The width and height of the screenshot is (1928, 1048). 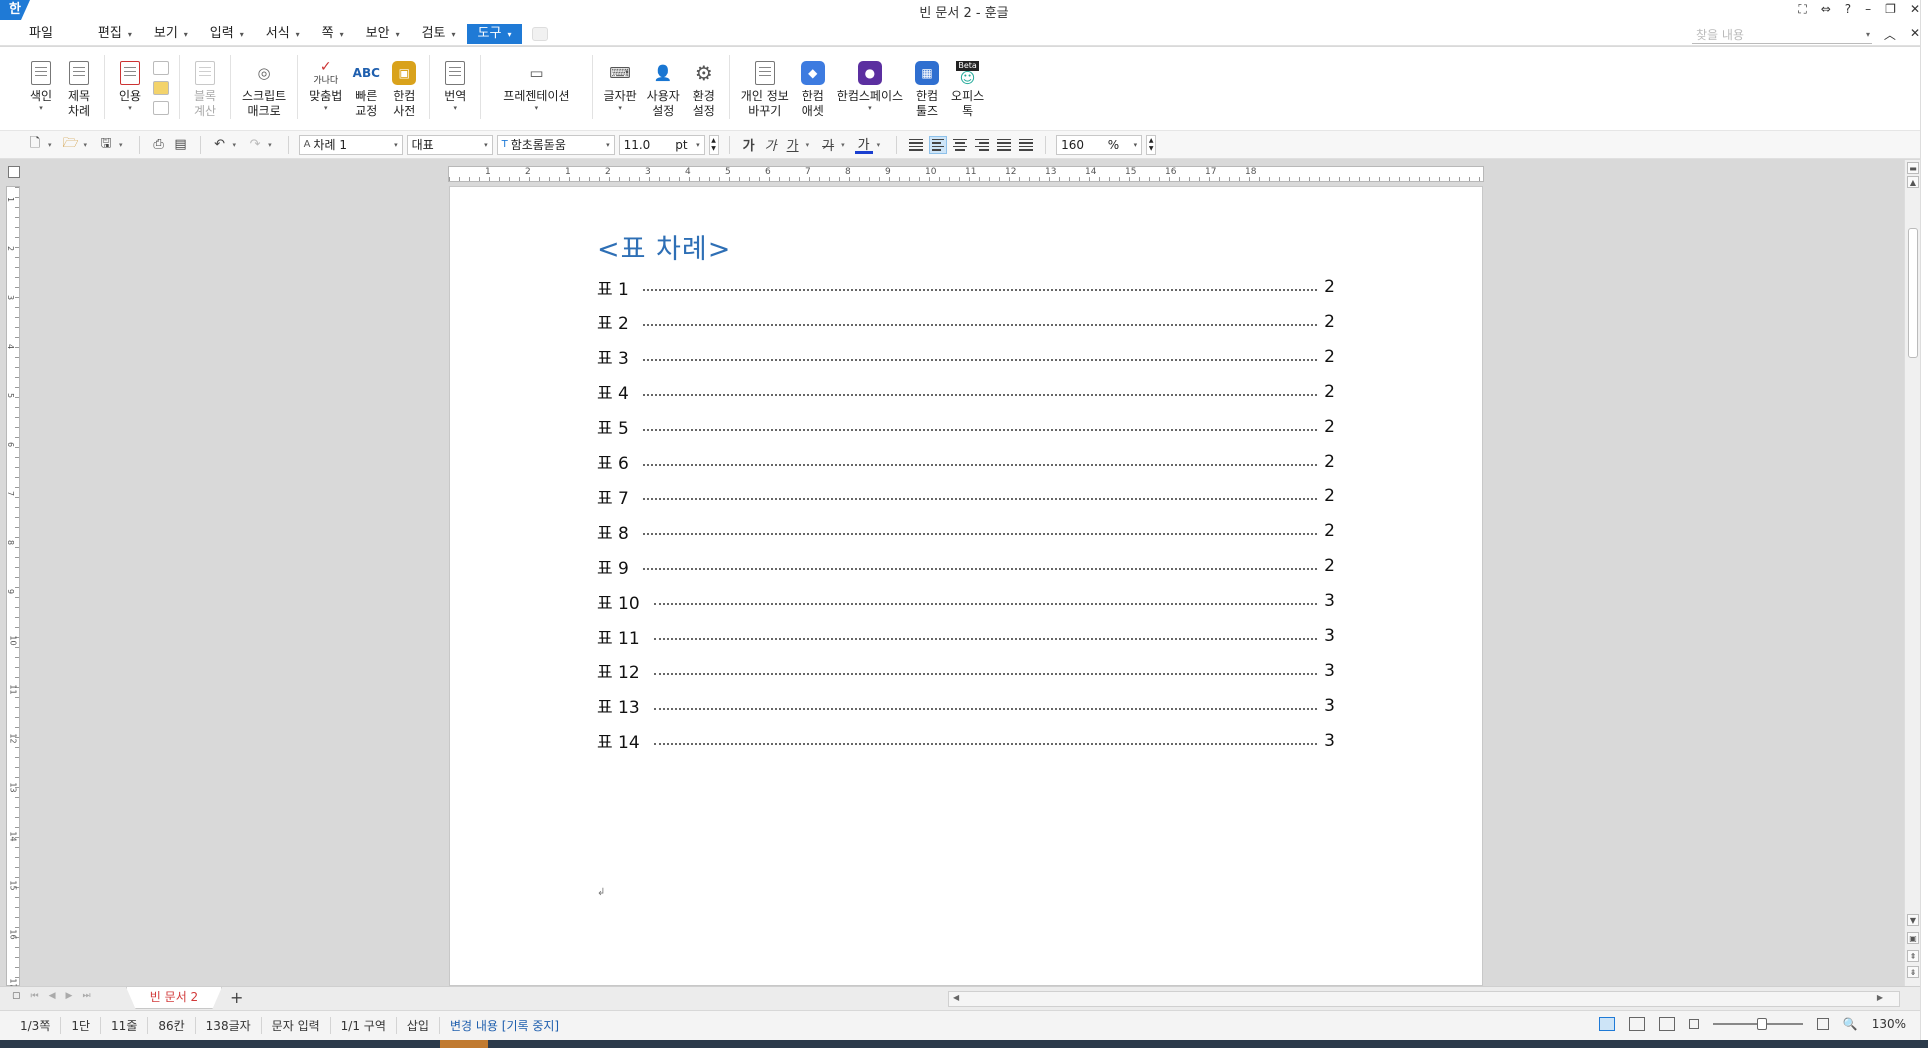 I want to click on font-size-input: 11.0 pt ▾, so click(x=661, y=144).